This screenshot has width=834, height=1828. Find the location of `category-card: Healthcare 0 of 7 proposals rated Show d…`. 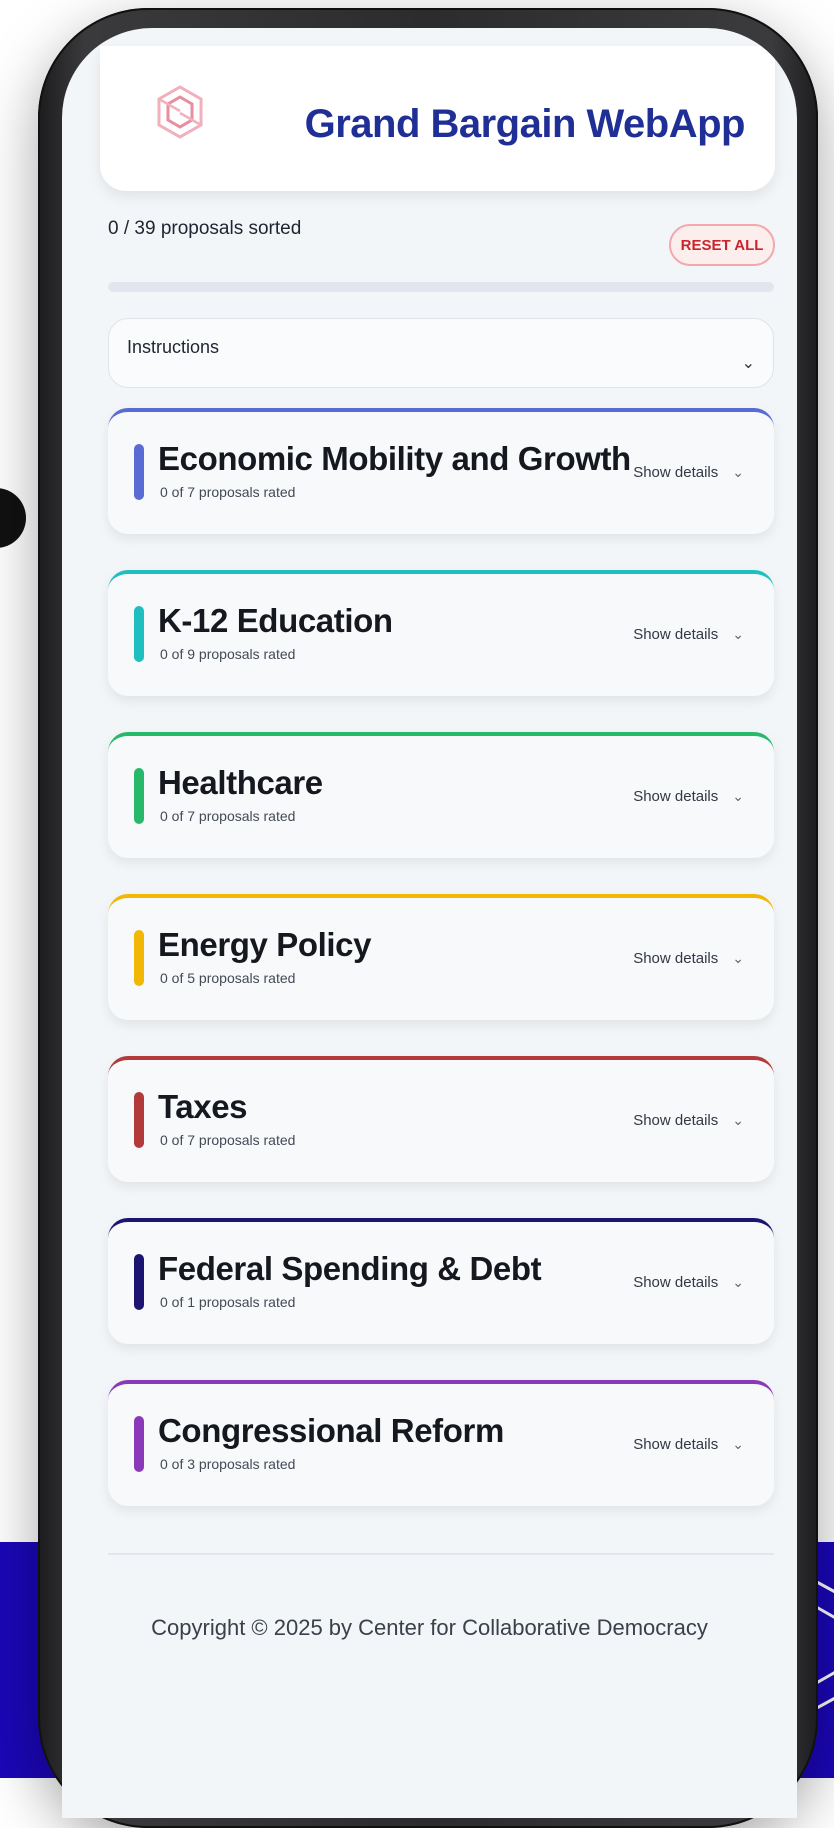

category-card: Healthcare 0 of 7 proposals rated Show d… is located at coordinates (441, 795).